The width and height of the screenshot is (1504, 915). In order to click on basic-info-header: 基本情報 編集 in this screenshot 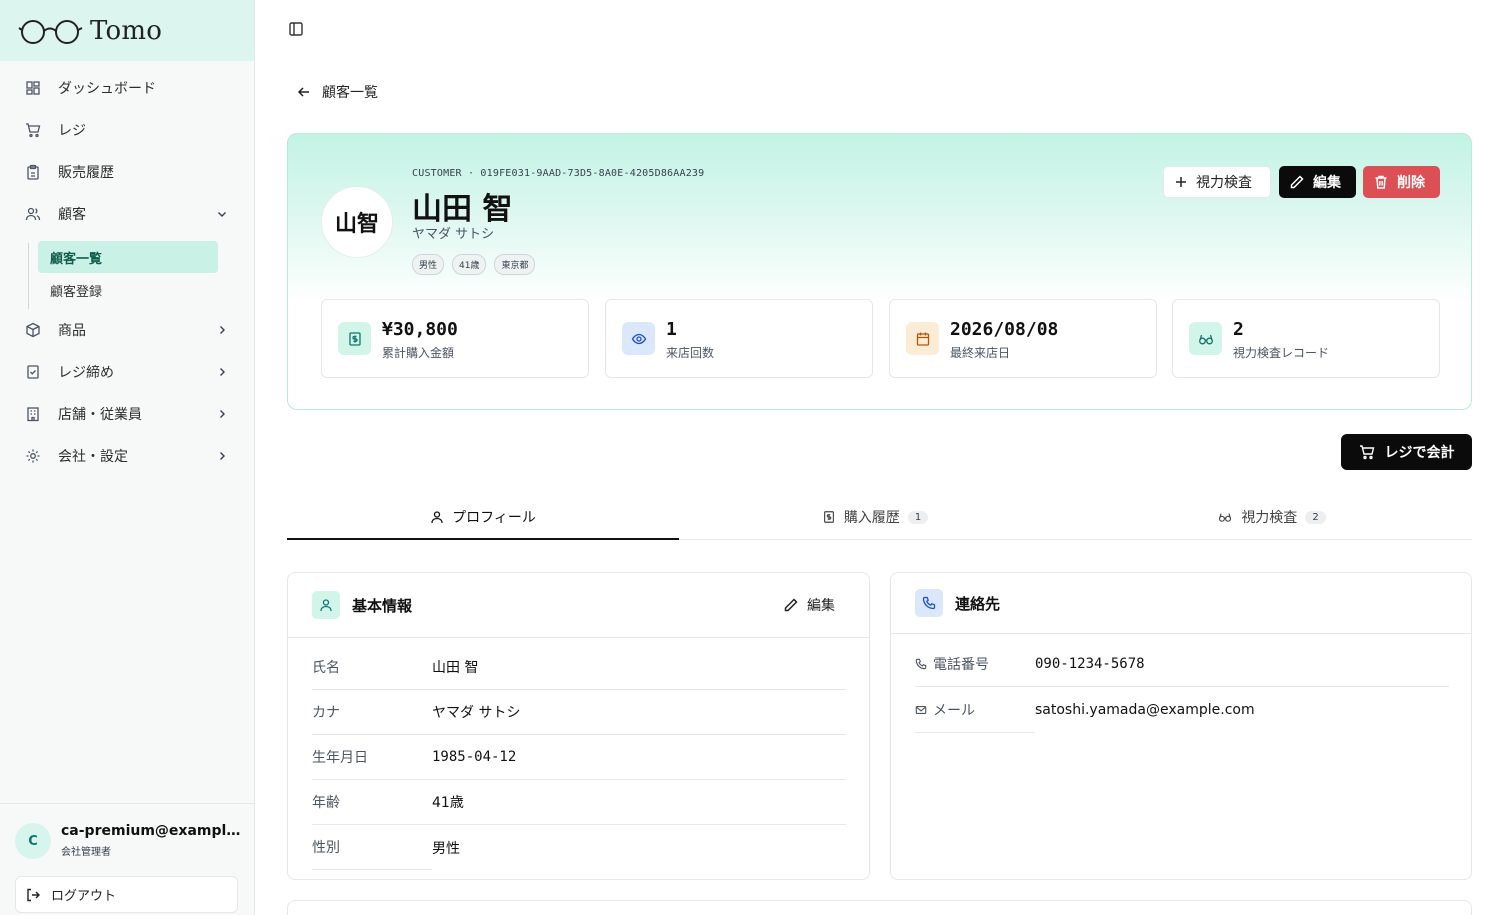, I will do `click(578, 605)`.